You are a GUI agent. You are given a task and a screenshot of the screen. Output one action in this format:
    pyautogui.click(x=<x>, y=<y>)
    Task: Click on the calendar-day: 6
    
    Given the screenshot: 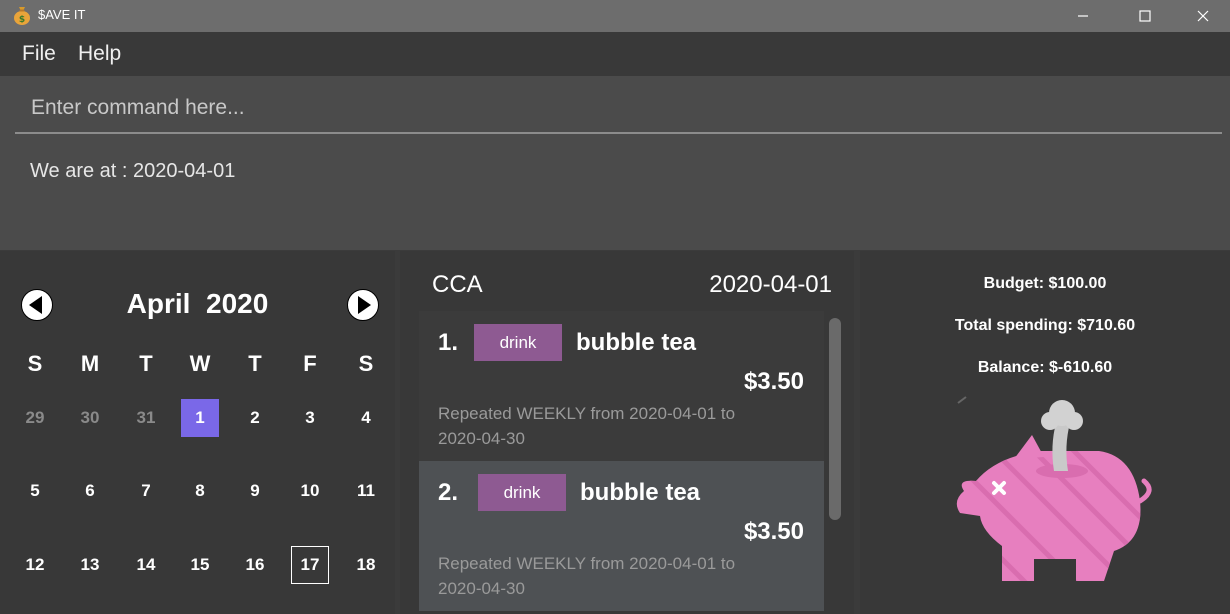 What is the action you would take?
    pyautogui.click(x=90, y=491)
    